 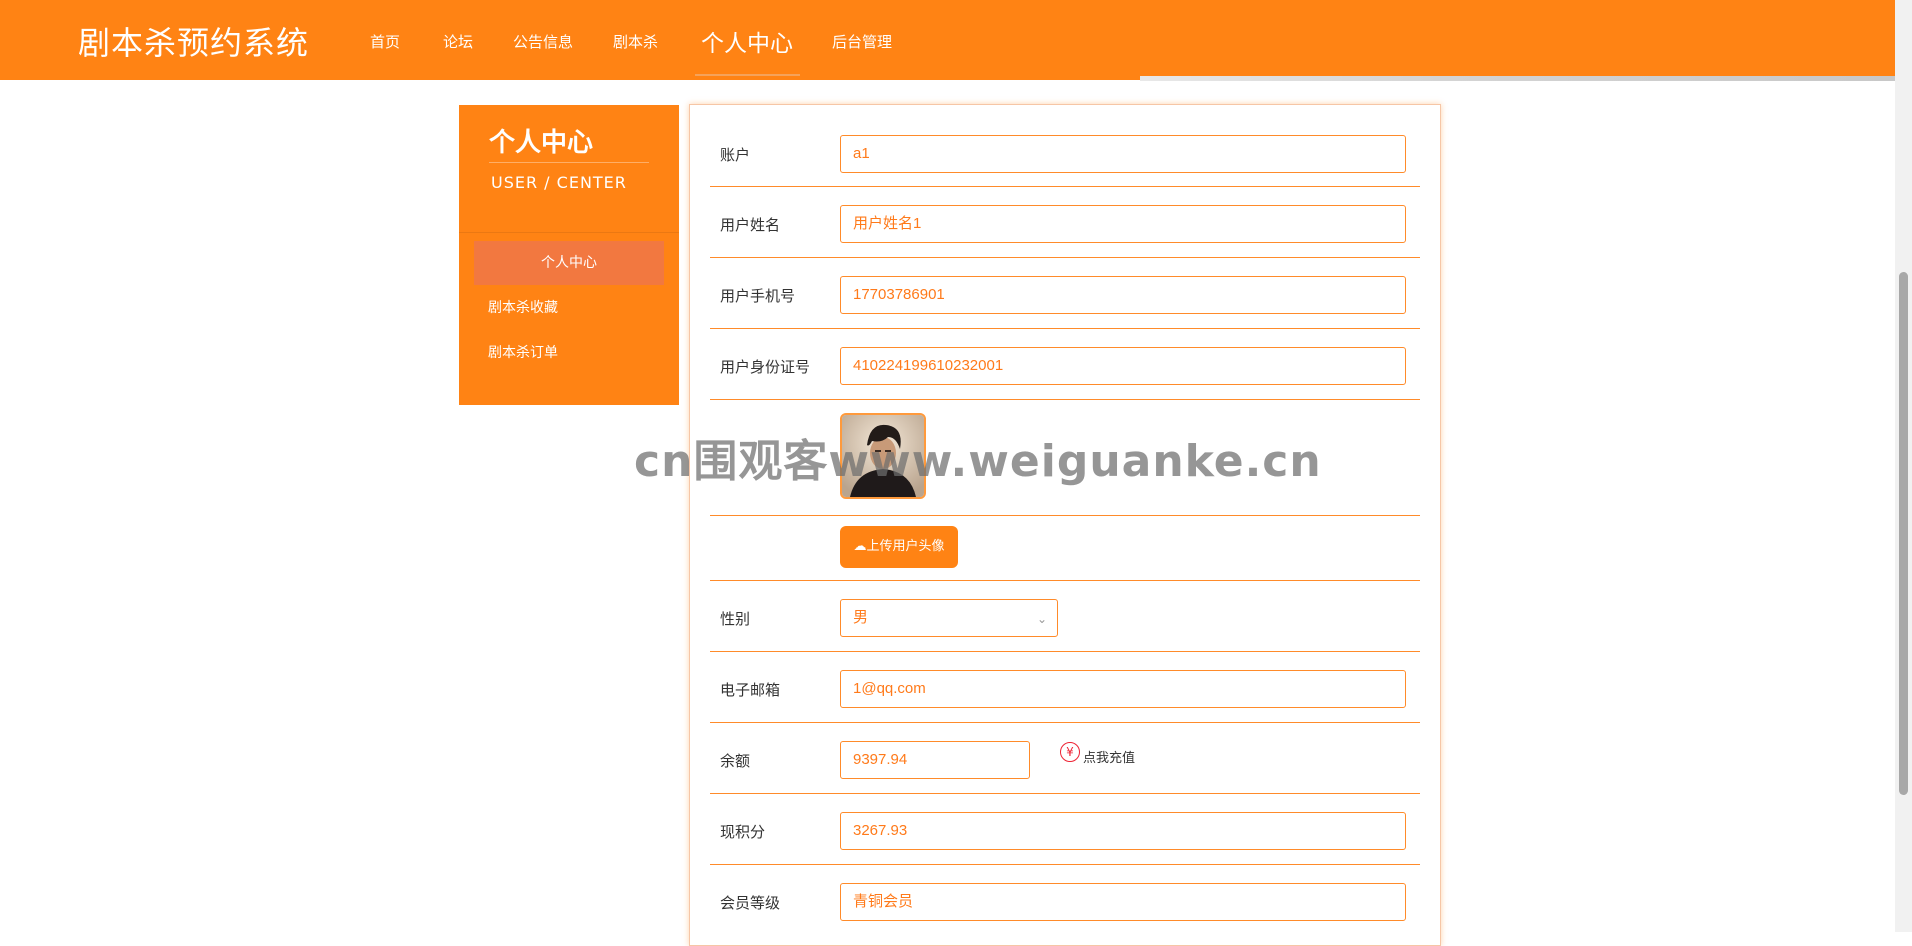 What do you see at coordinates (635, 41) in the screenshot?
I see `nav-scripts: 剧本杀` at bounding box center [635, 41].